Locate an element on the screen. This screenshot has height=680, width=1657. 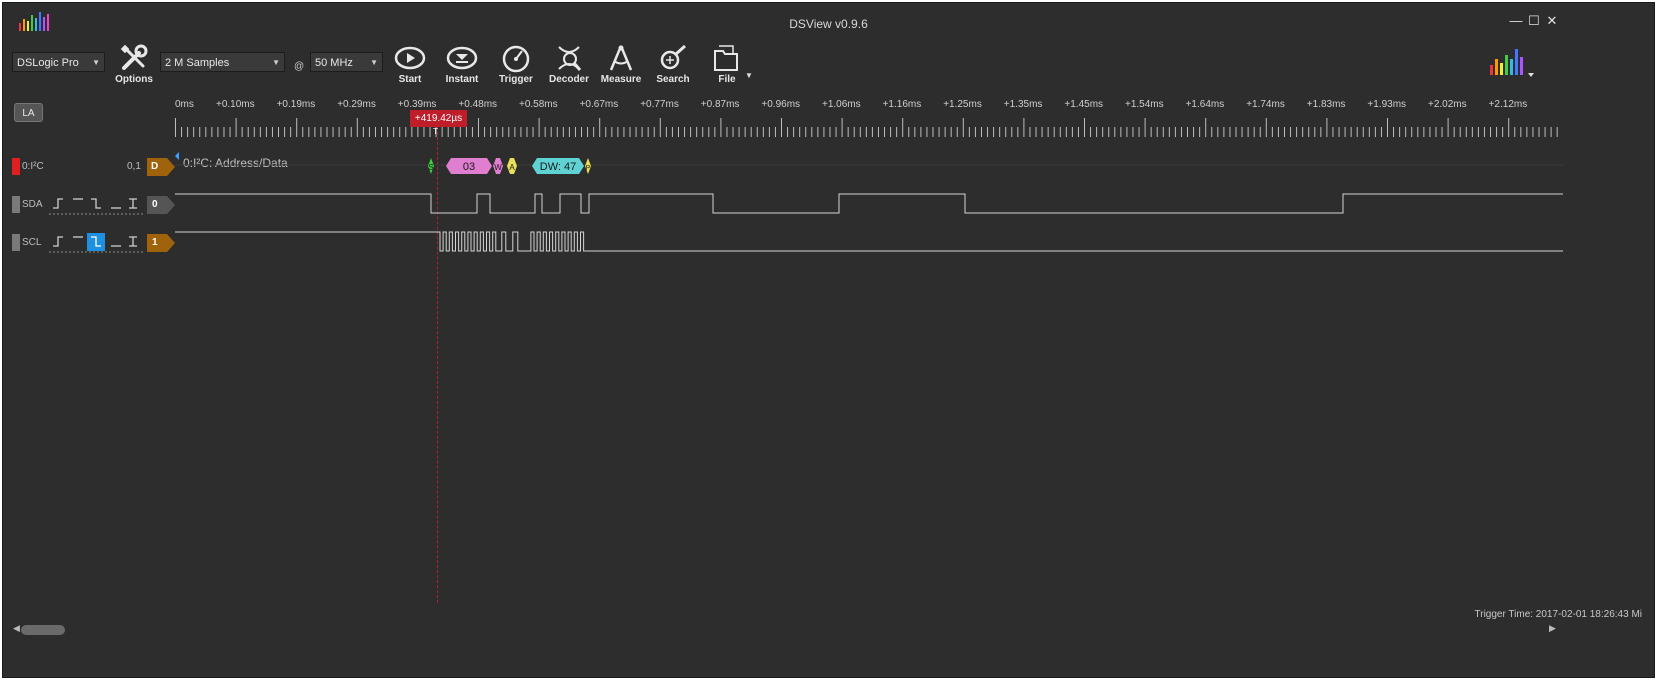
decoded-end: P is located at coordinates (588, 166).